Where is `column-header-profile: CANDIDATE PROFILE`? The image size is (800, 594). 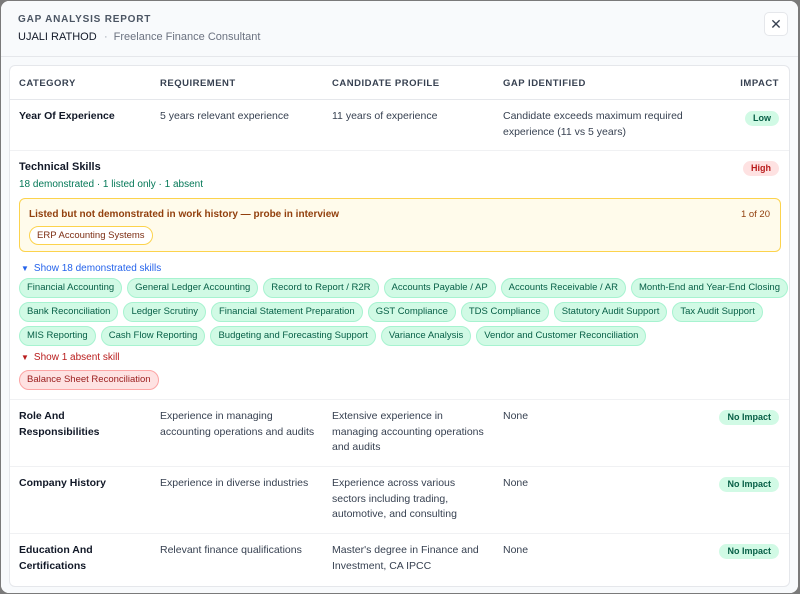
column-header-profile: CANDIDATE PROFILE is located at coordinates (386, 83).